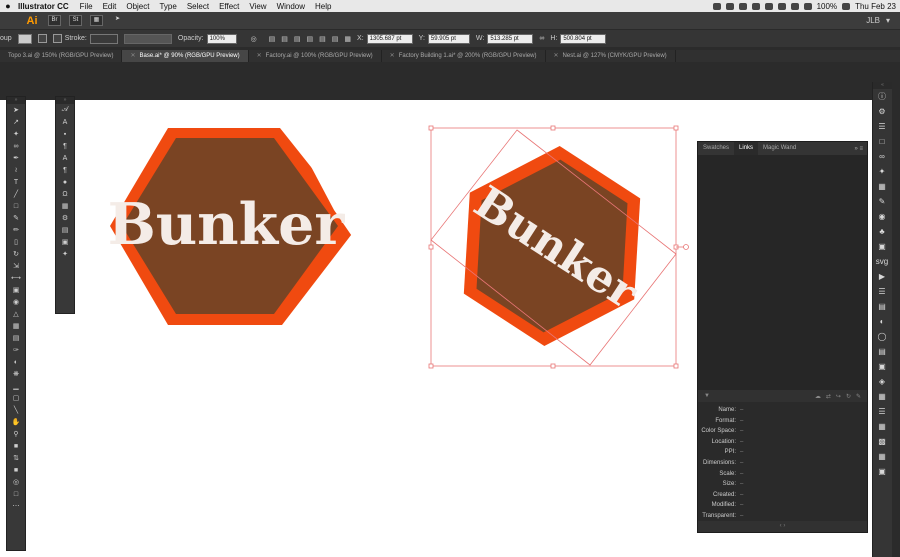  Describe the element at coordinates (16, 326) in the screenshot. I see `mesh-icon: ▦` at that location.